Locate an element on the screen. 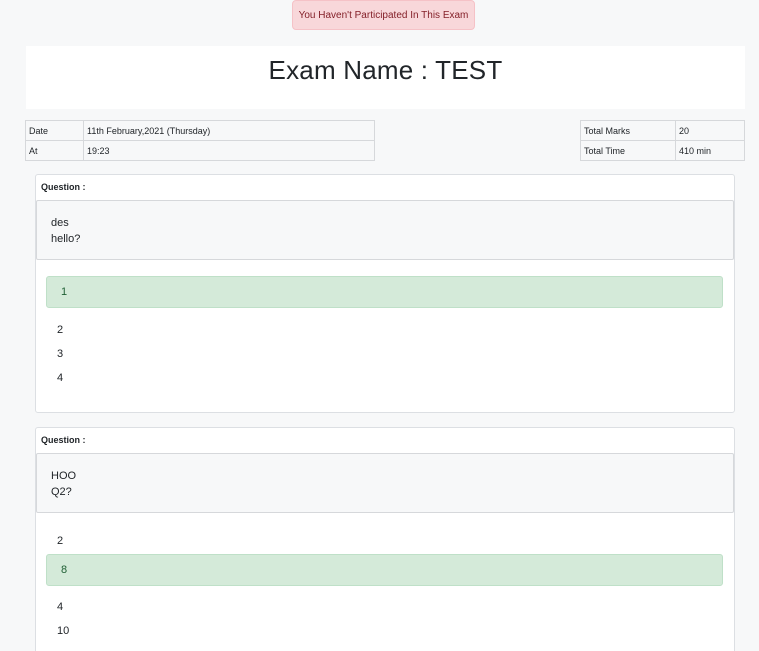 Image resolution: width=759 pixels, height=651 pixels. table-row: Total Marks 20 is located at coordinates (662, 130).